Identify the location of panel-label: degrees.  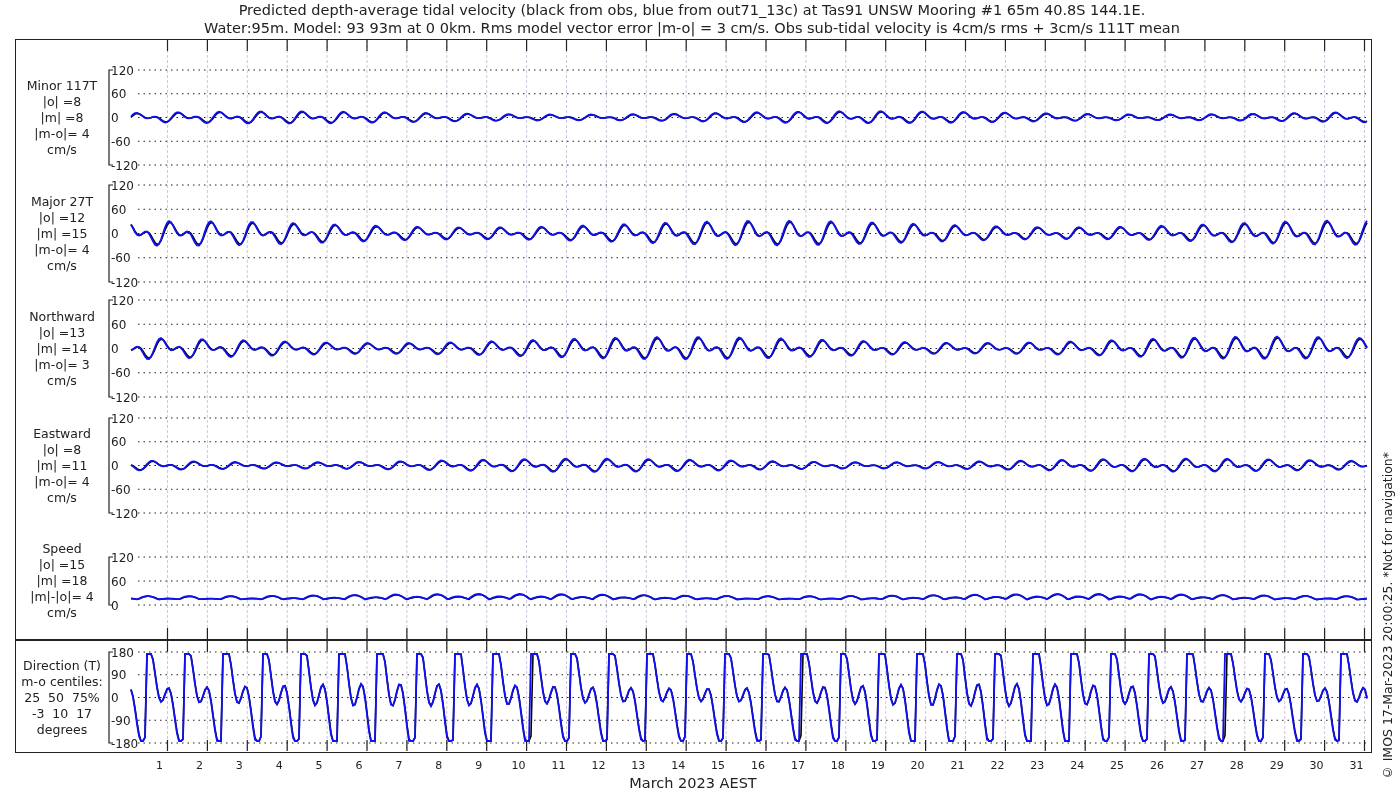
(62, 729).